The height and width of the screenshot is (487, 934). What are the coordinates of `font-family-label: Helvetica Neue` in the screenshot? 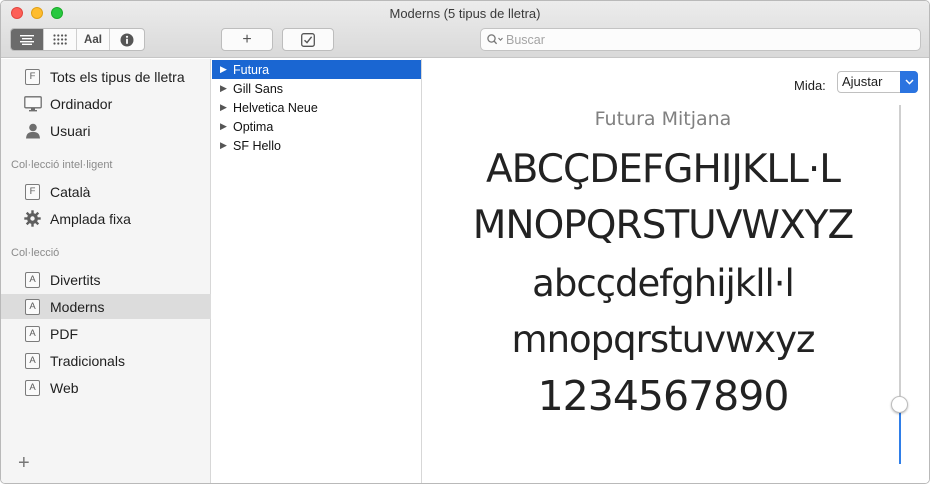 It's located at (275, 107).